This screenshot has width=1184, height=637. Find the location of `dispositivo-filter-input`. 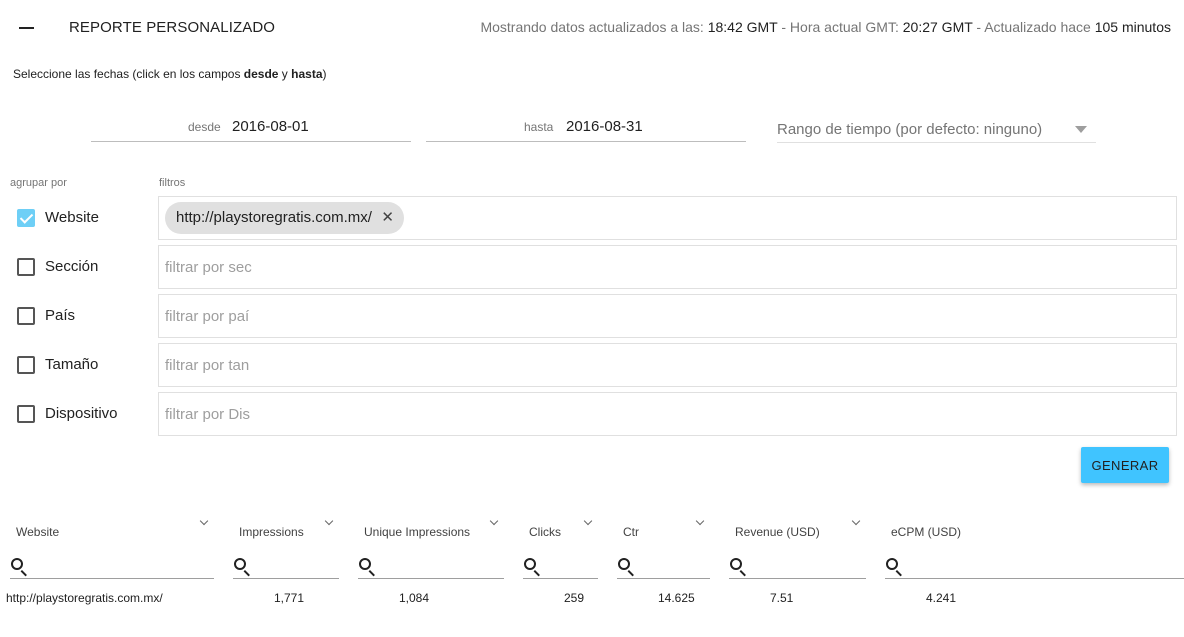

dispositivo-filter-input is located at coordinates (210, 414).